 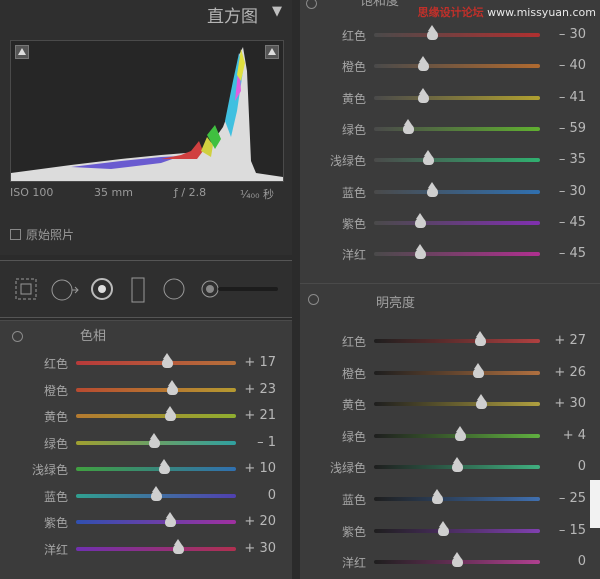 What do you see at coordinates (541, 12) in the screenshot?
I see `watermark-site: www.missyuan.com` at bounding box center [541, 12].